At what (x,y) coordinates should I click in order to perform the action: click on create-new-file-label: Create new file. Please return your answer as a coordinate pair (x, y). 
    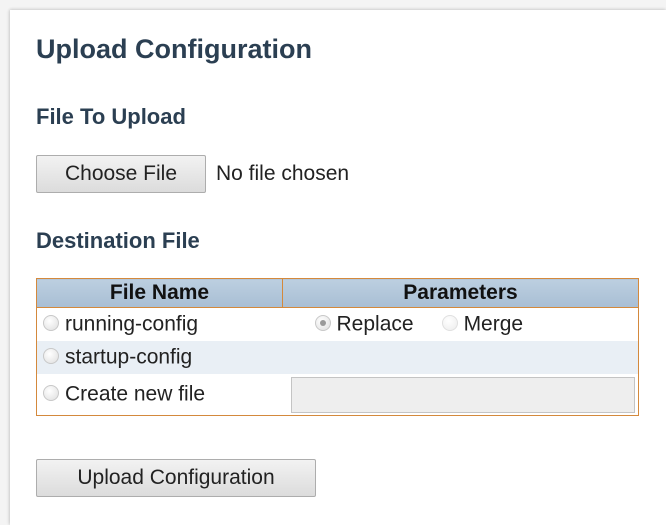
    Looking at the image, I should click on (135, 394).